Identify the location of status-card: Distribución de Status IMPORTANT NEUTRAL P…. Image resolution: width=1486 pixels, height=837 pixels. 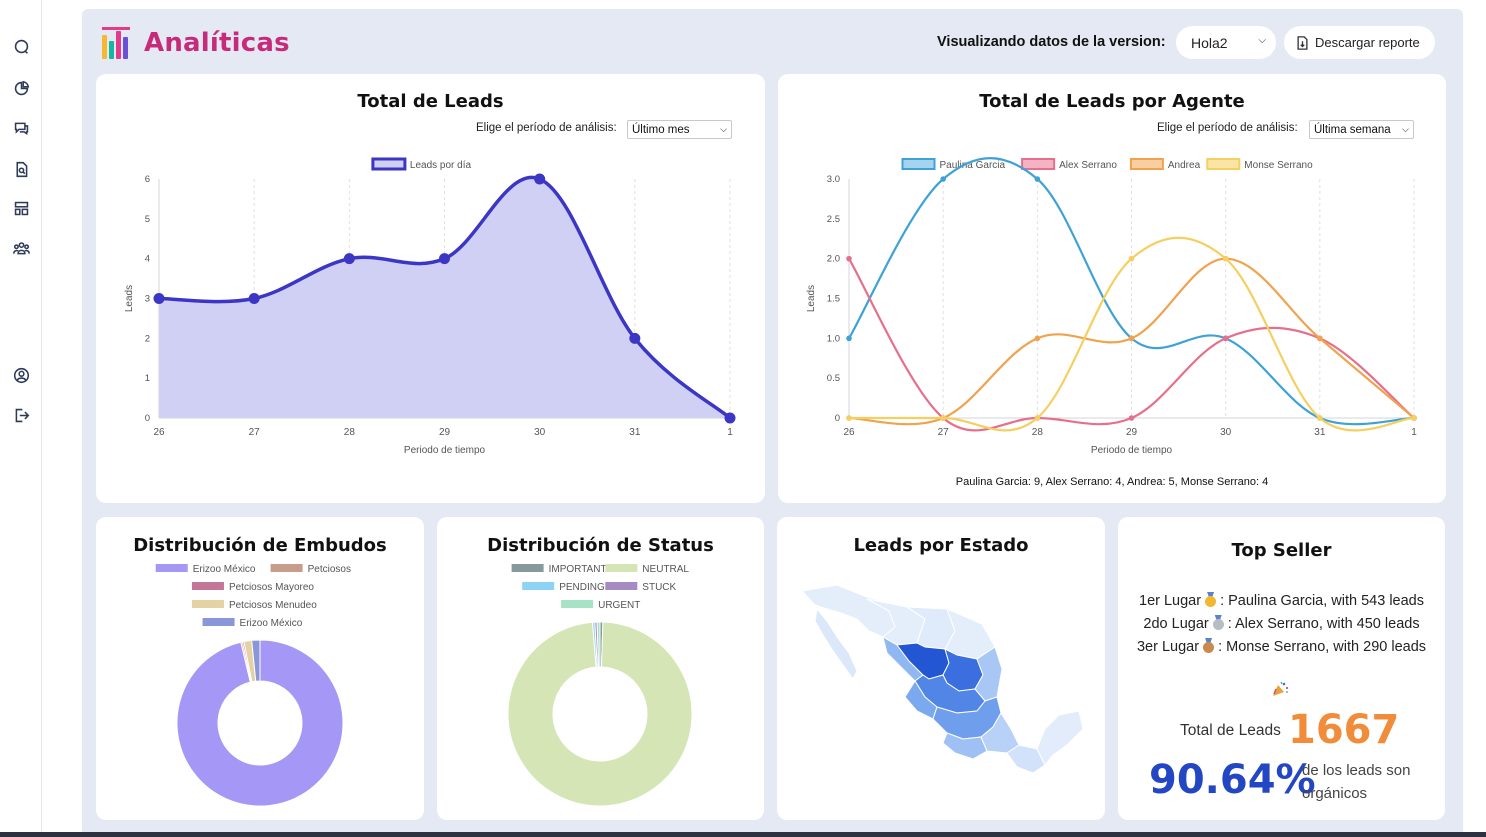
(600, 668).